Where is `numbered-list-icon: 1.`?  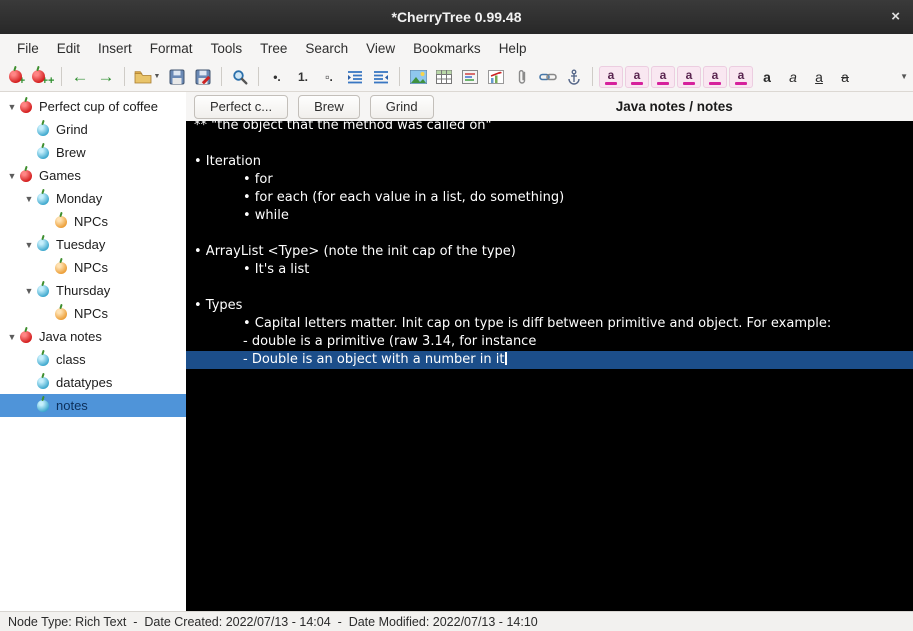 numbered-list-icon: 1. is located at coordinates (302, 76).